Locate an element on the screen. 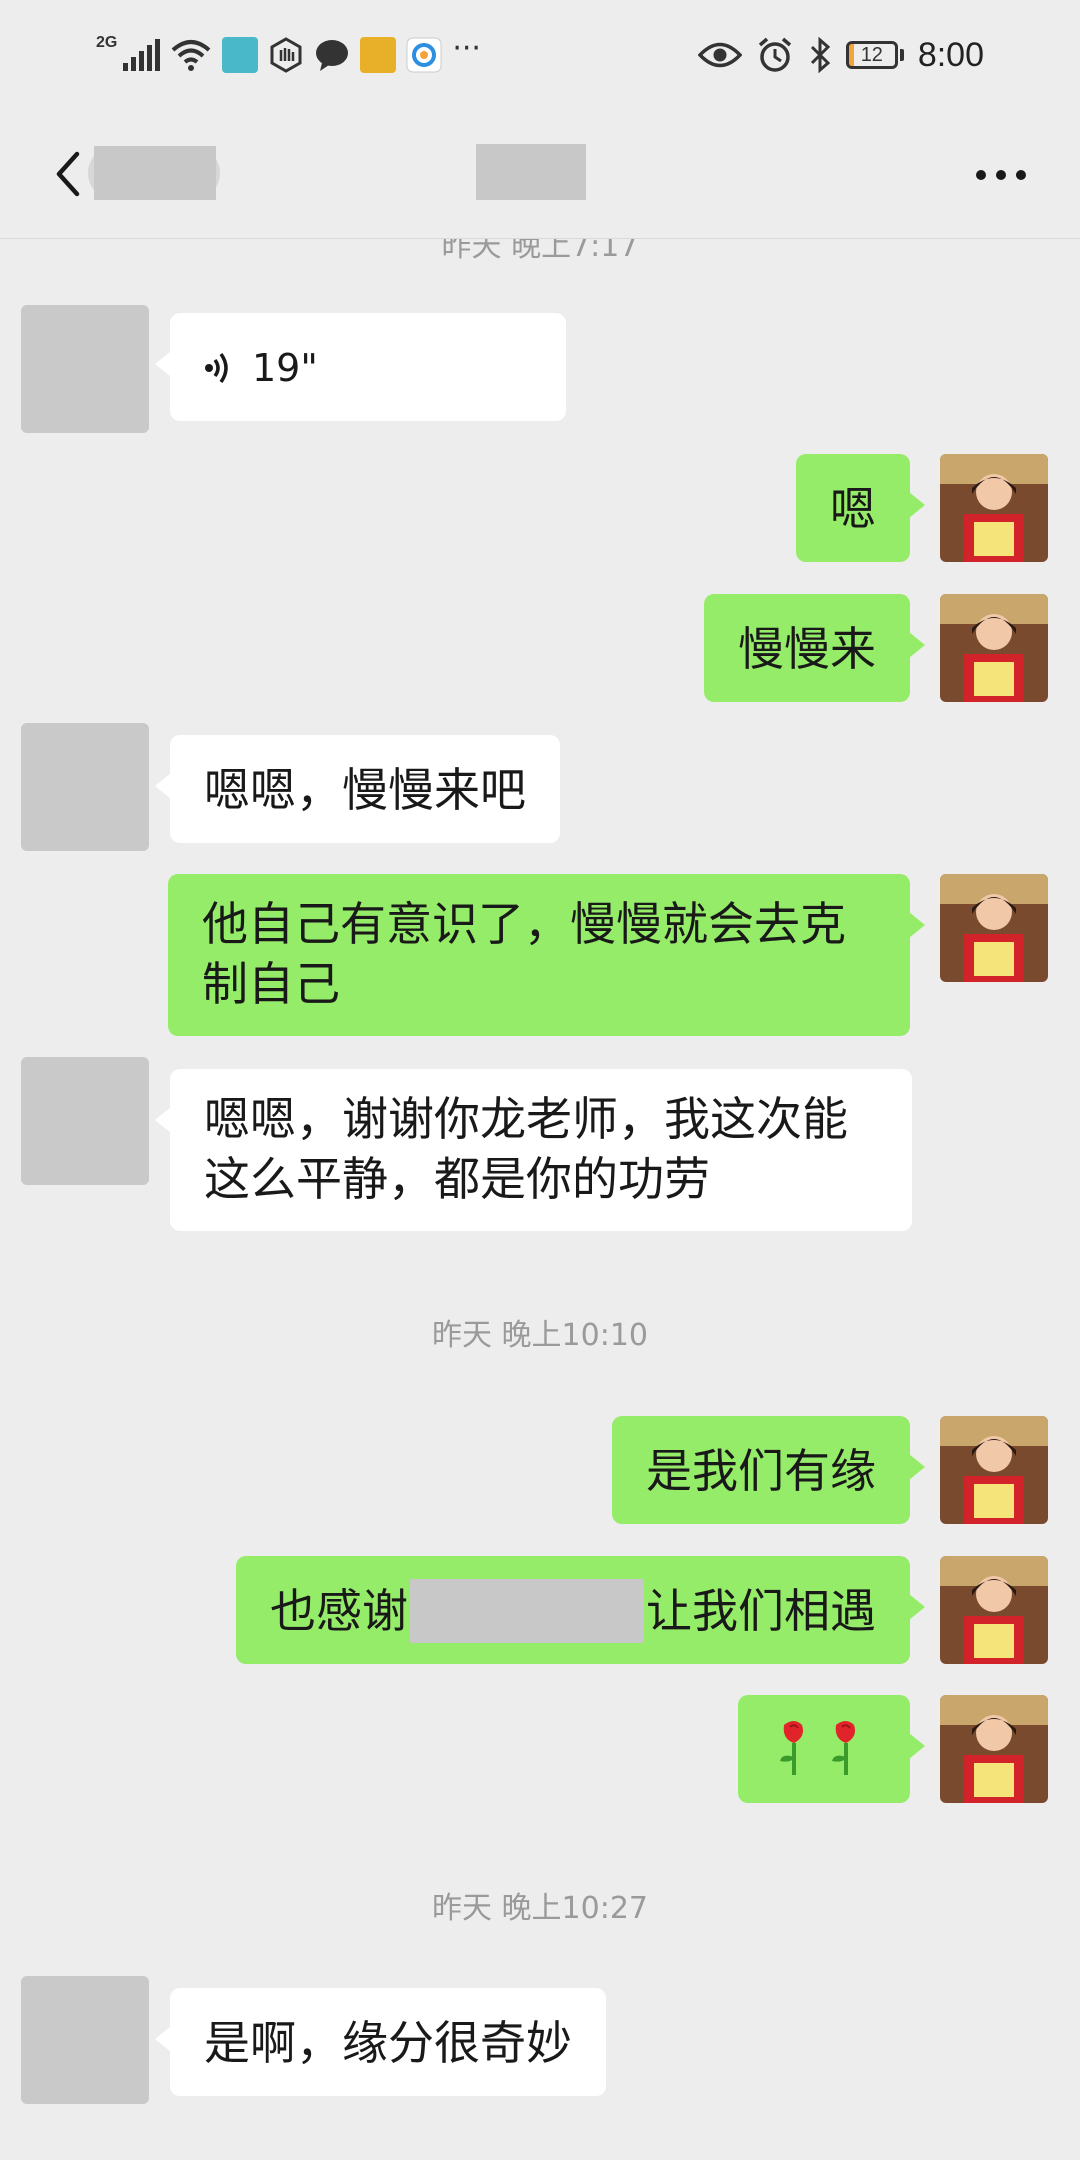 Image resolution: width=1080 pixels, height=2160 pixels. message-incoming-voice: 19" is located at coordinates (540, 370).